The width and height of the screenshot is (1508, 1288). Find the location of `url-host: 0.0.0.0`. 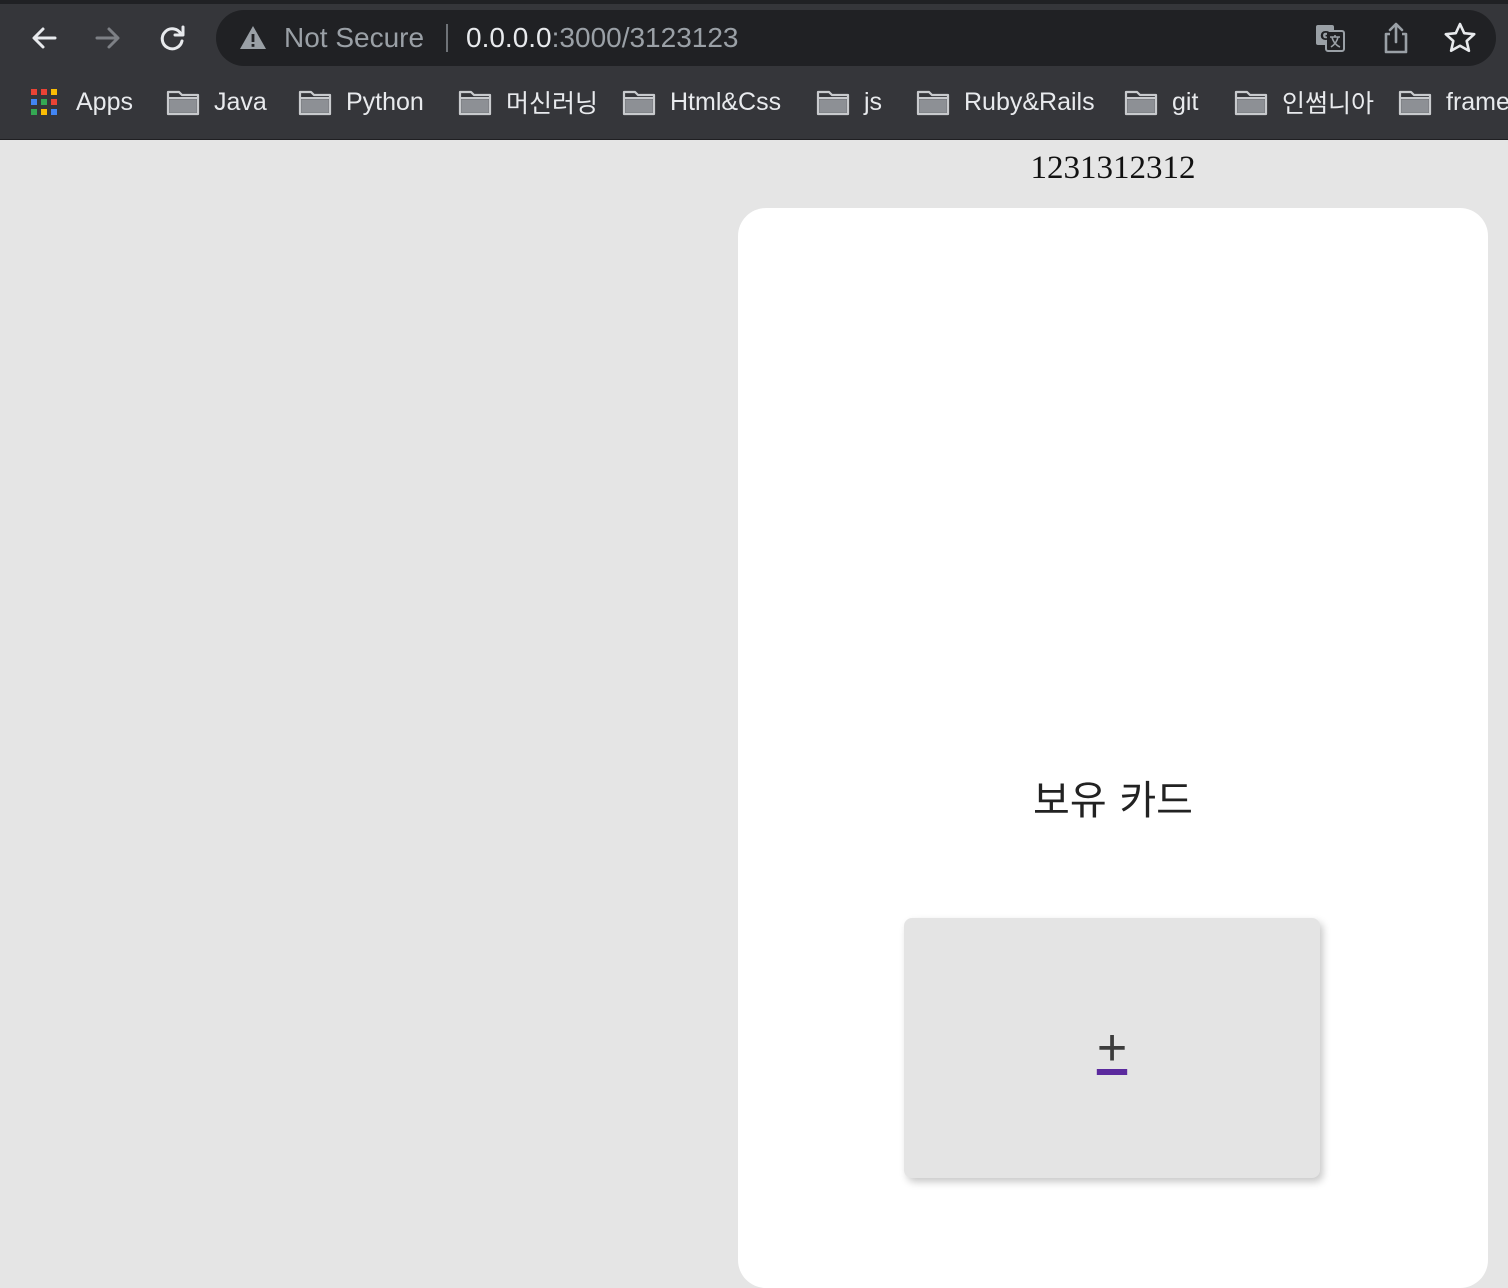

url-host: 0.0.0.0 is located at coordinates (509, 37).